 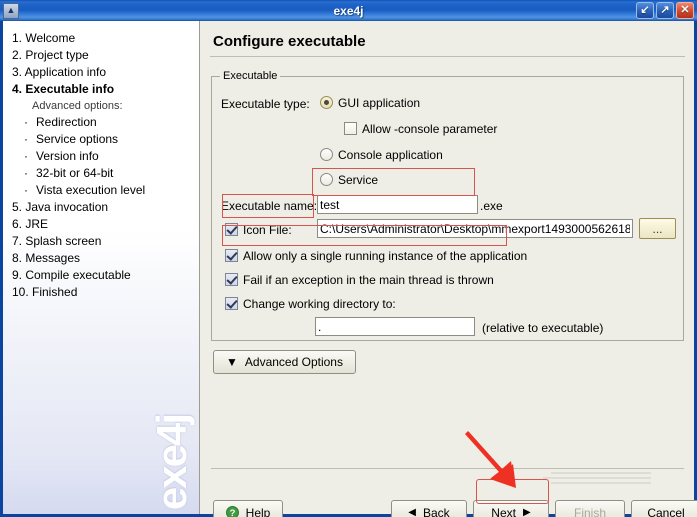 I want to click on maximize-icon: ↗, so click(x=665, y=10).